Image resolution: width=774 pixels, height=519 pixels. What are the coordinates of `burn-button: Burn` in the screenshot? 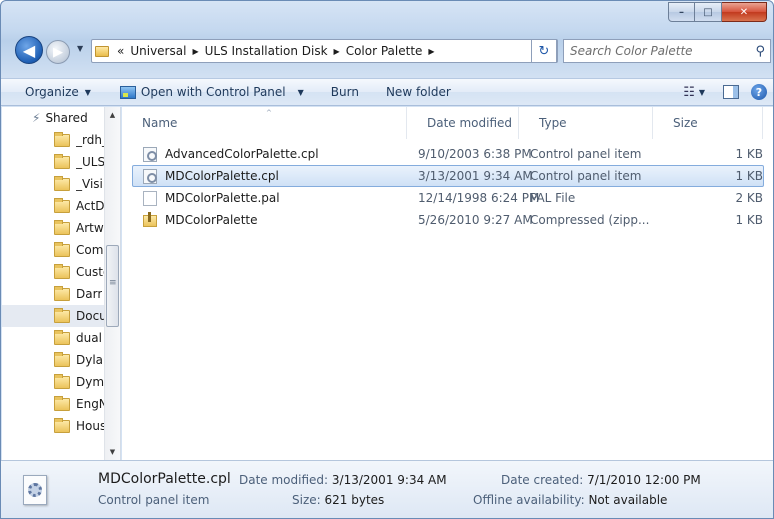 It's located at (340, 92).